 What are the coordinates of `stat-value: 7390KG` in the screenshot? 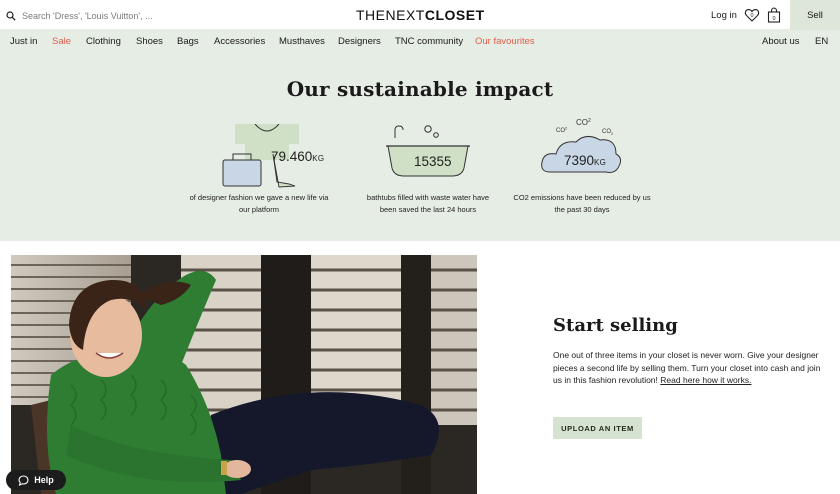 It's located at (585, 160).